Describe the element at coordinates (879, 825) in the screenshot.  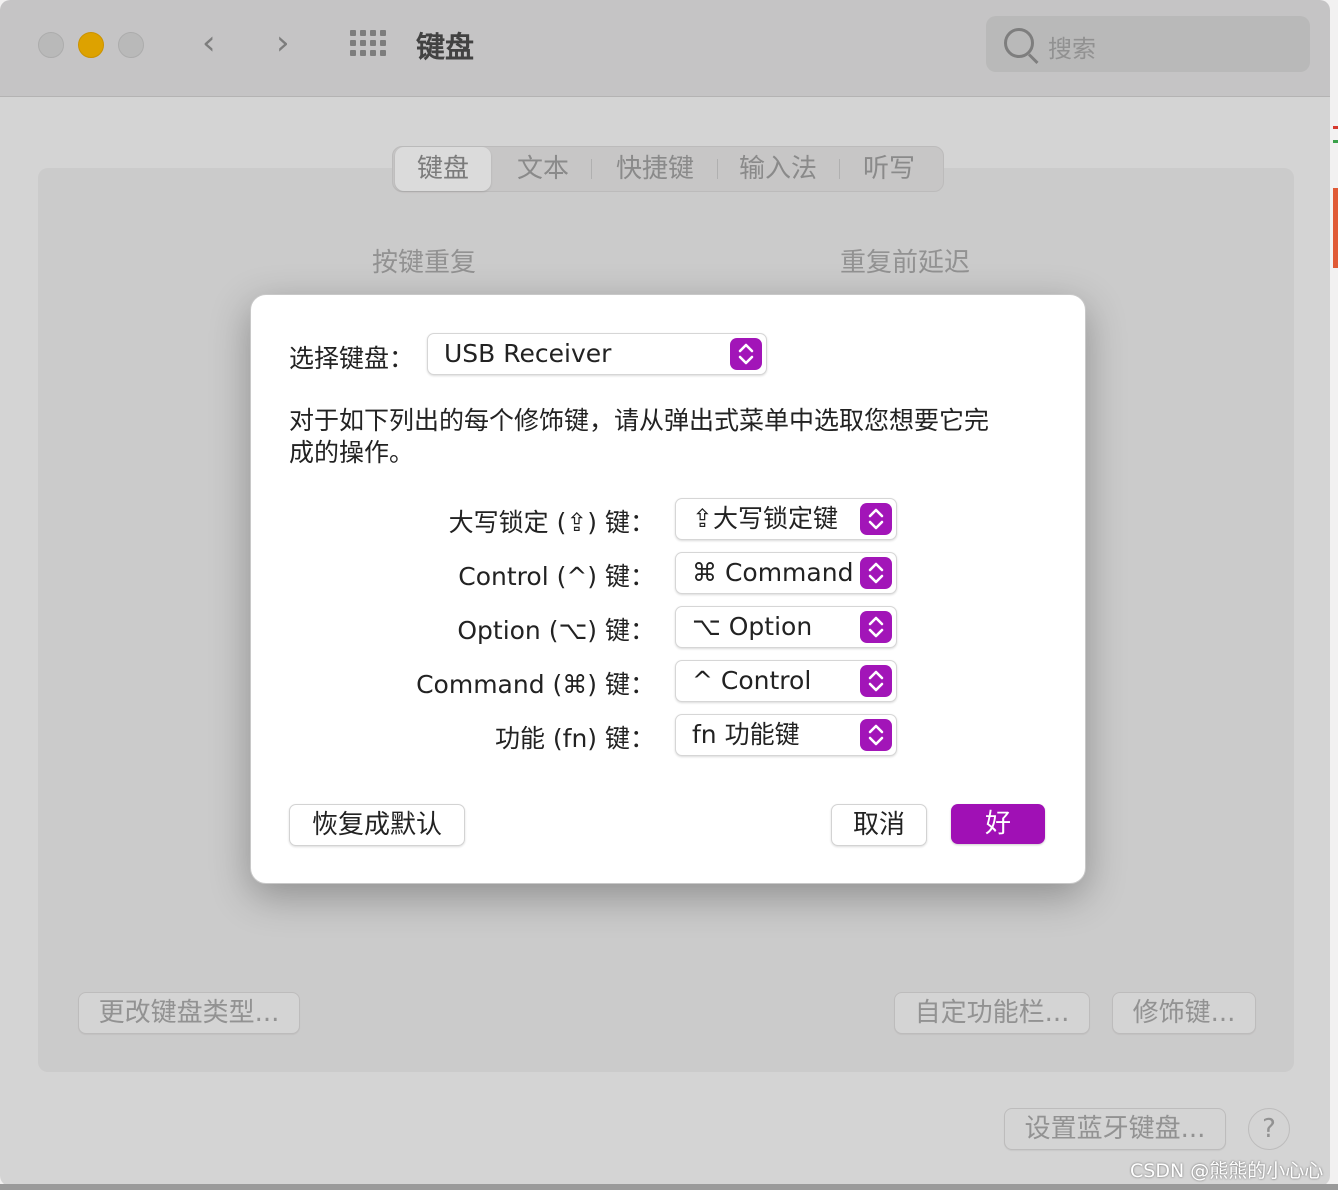
I see `cancel-button: 取消` at that location.